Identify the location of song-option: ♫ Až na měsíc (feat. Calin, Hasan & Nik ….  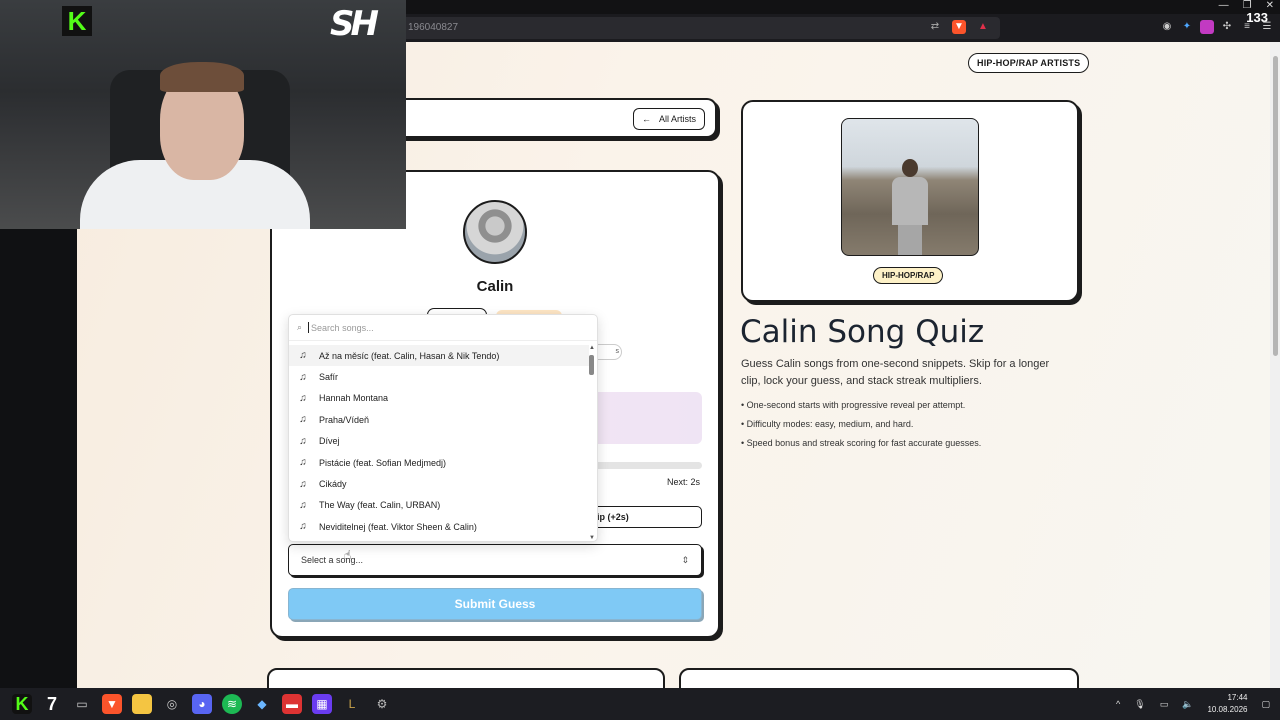
(439, 356).